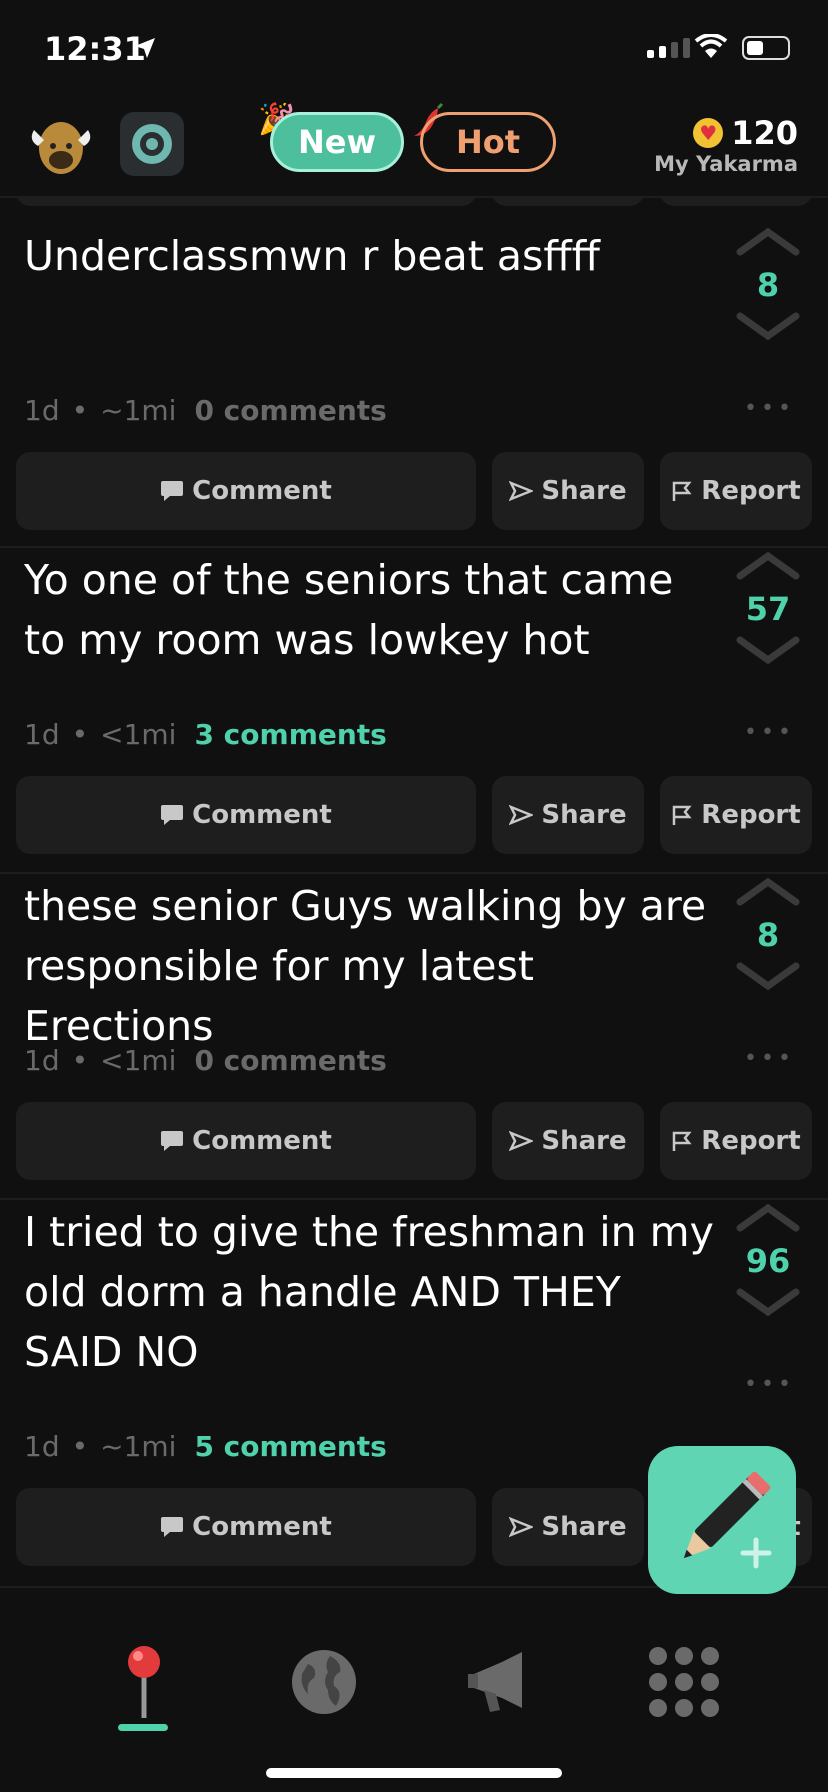  What do you see at coordinates (726, 164) in the screenshot?
I see `karma-label: My Yakarma` at bounding box center [726, 164].